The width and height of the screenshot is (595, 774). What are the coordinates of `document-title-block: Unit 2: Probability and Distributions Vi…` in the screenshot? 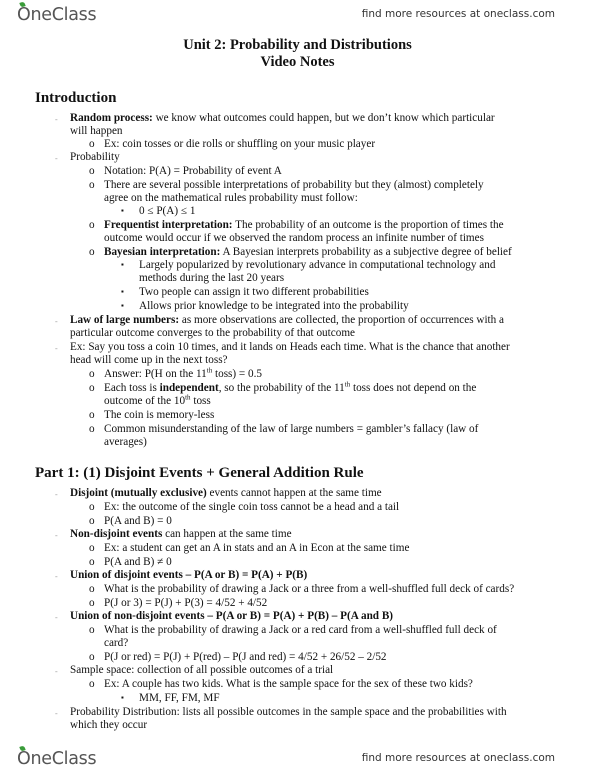 It's located at (297, 54).